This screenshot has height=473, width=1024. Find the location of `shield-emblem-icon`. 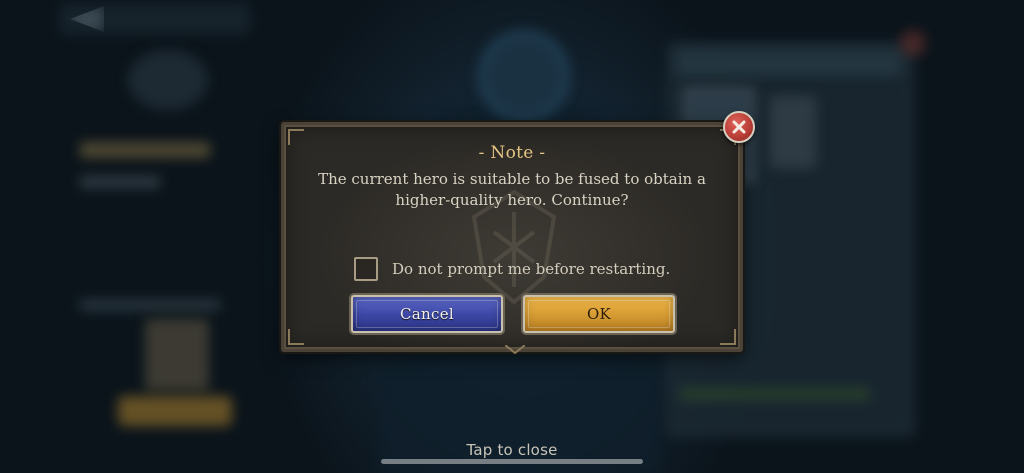

shield-emblem-icon is located at coordinates (524, 76).